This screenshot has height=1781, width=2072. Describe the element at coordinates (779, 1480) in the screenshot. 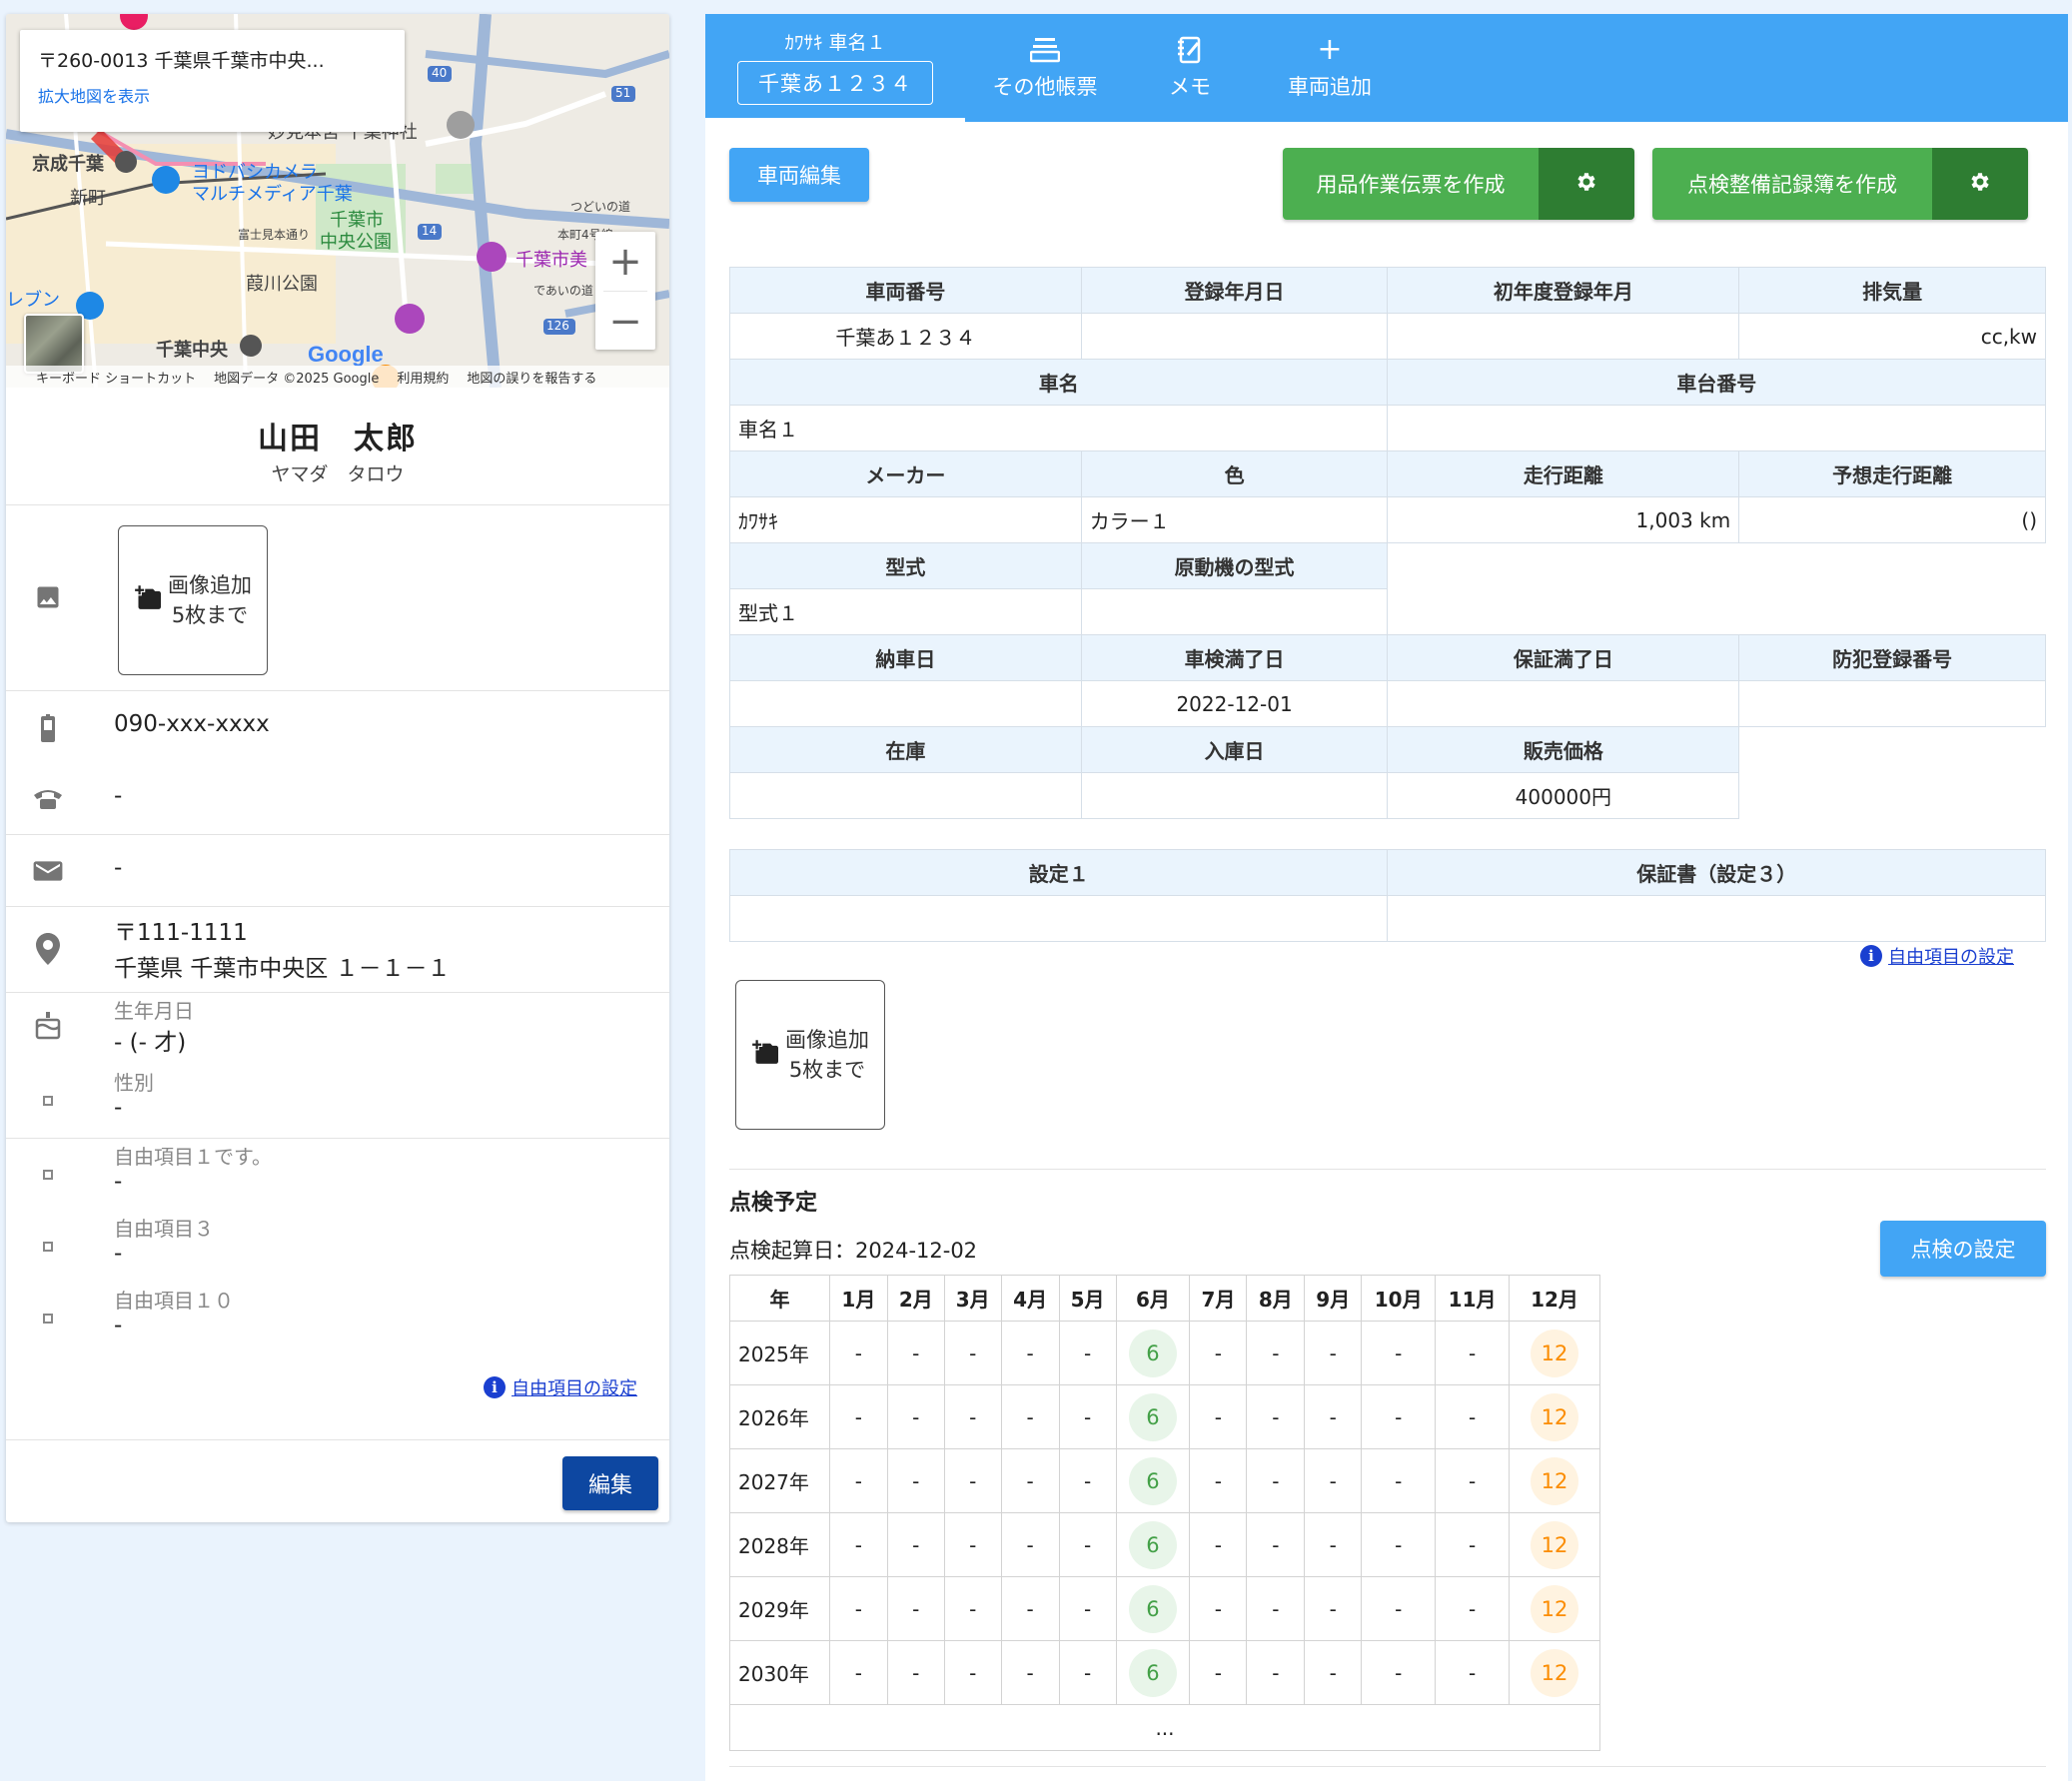

I see `schedule-year: 2027年` at that location.